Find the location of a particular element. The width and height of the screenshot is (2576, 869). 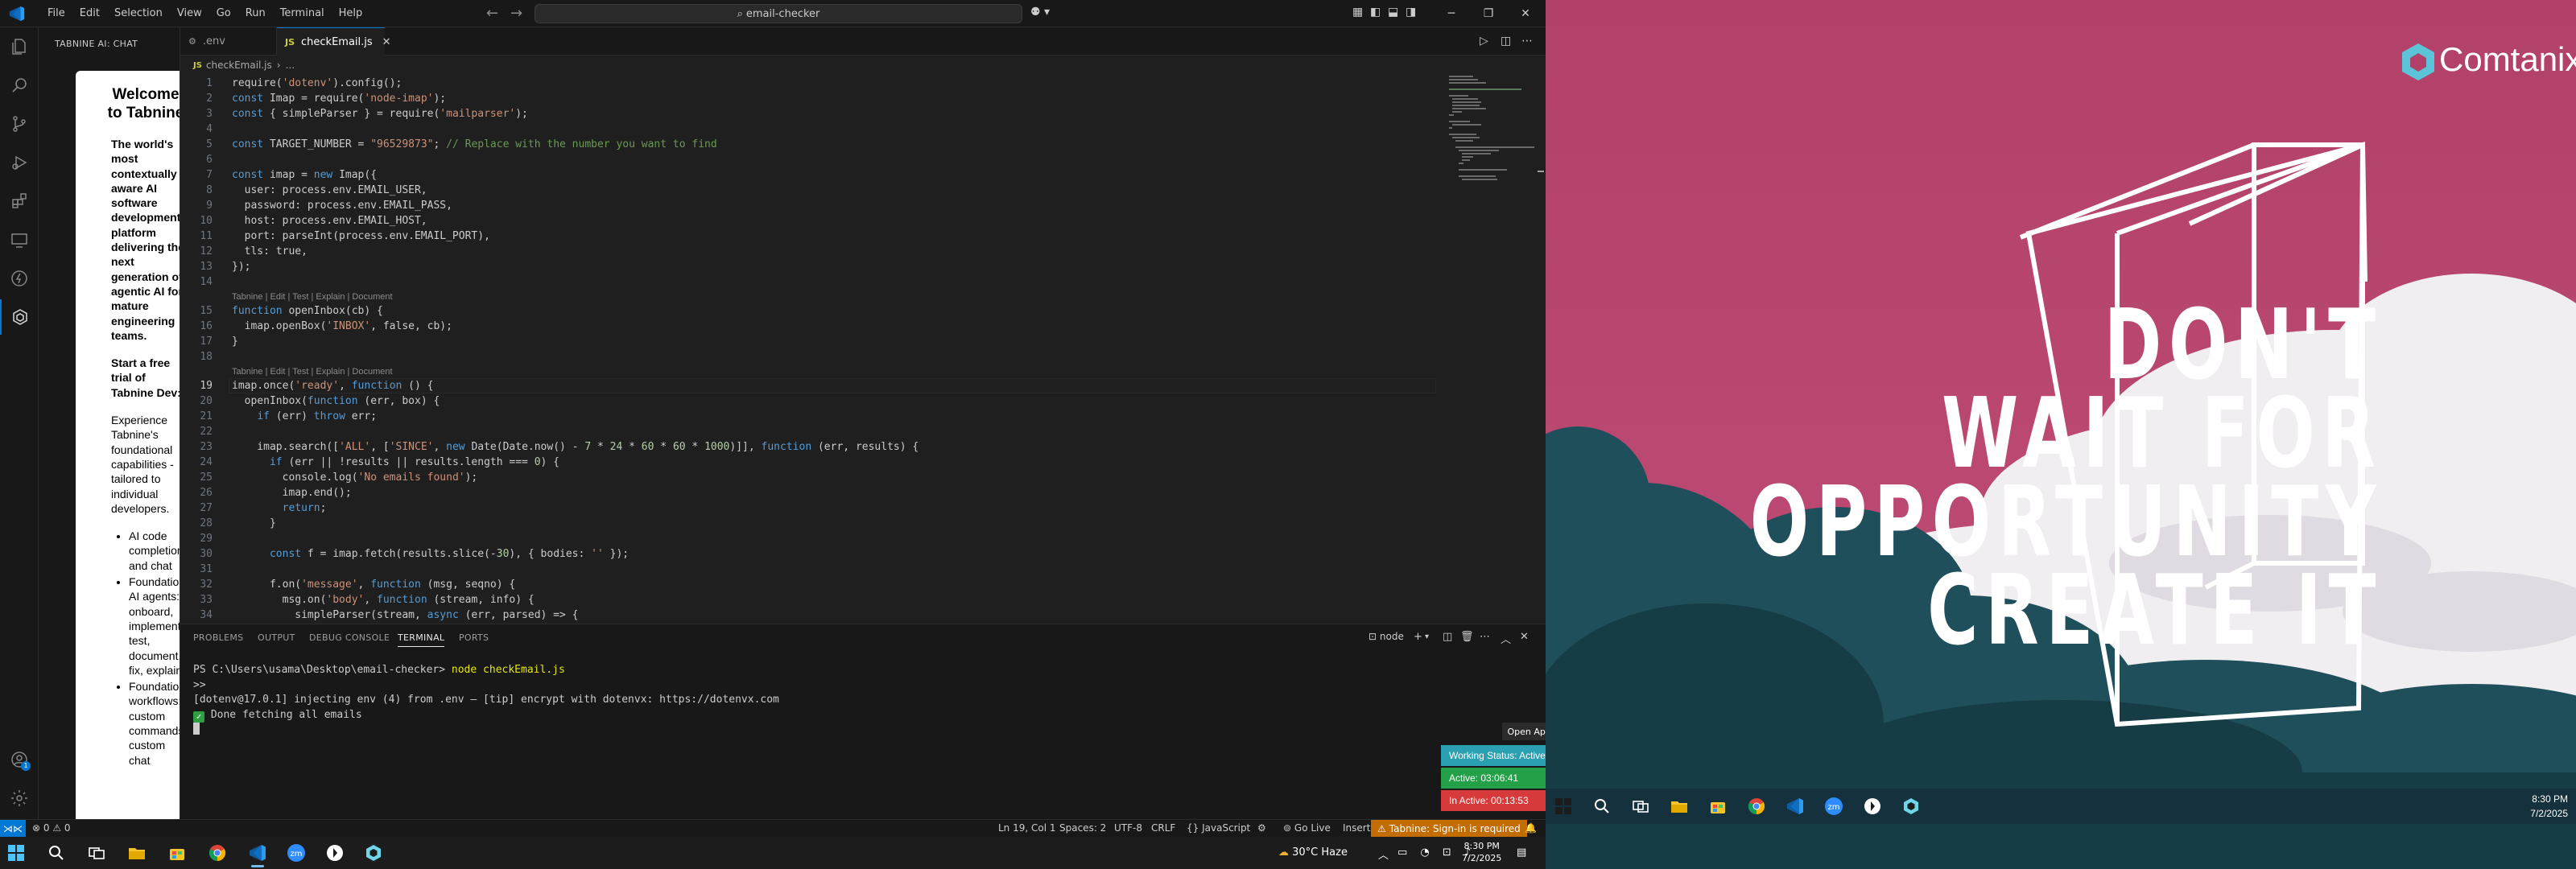

line-number: 31 is located at coordinates (206, 569).